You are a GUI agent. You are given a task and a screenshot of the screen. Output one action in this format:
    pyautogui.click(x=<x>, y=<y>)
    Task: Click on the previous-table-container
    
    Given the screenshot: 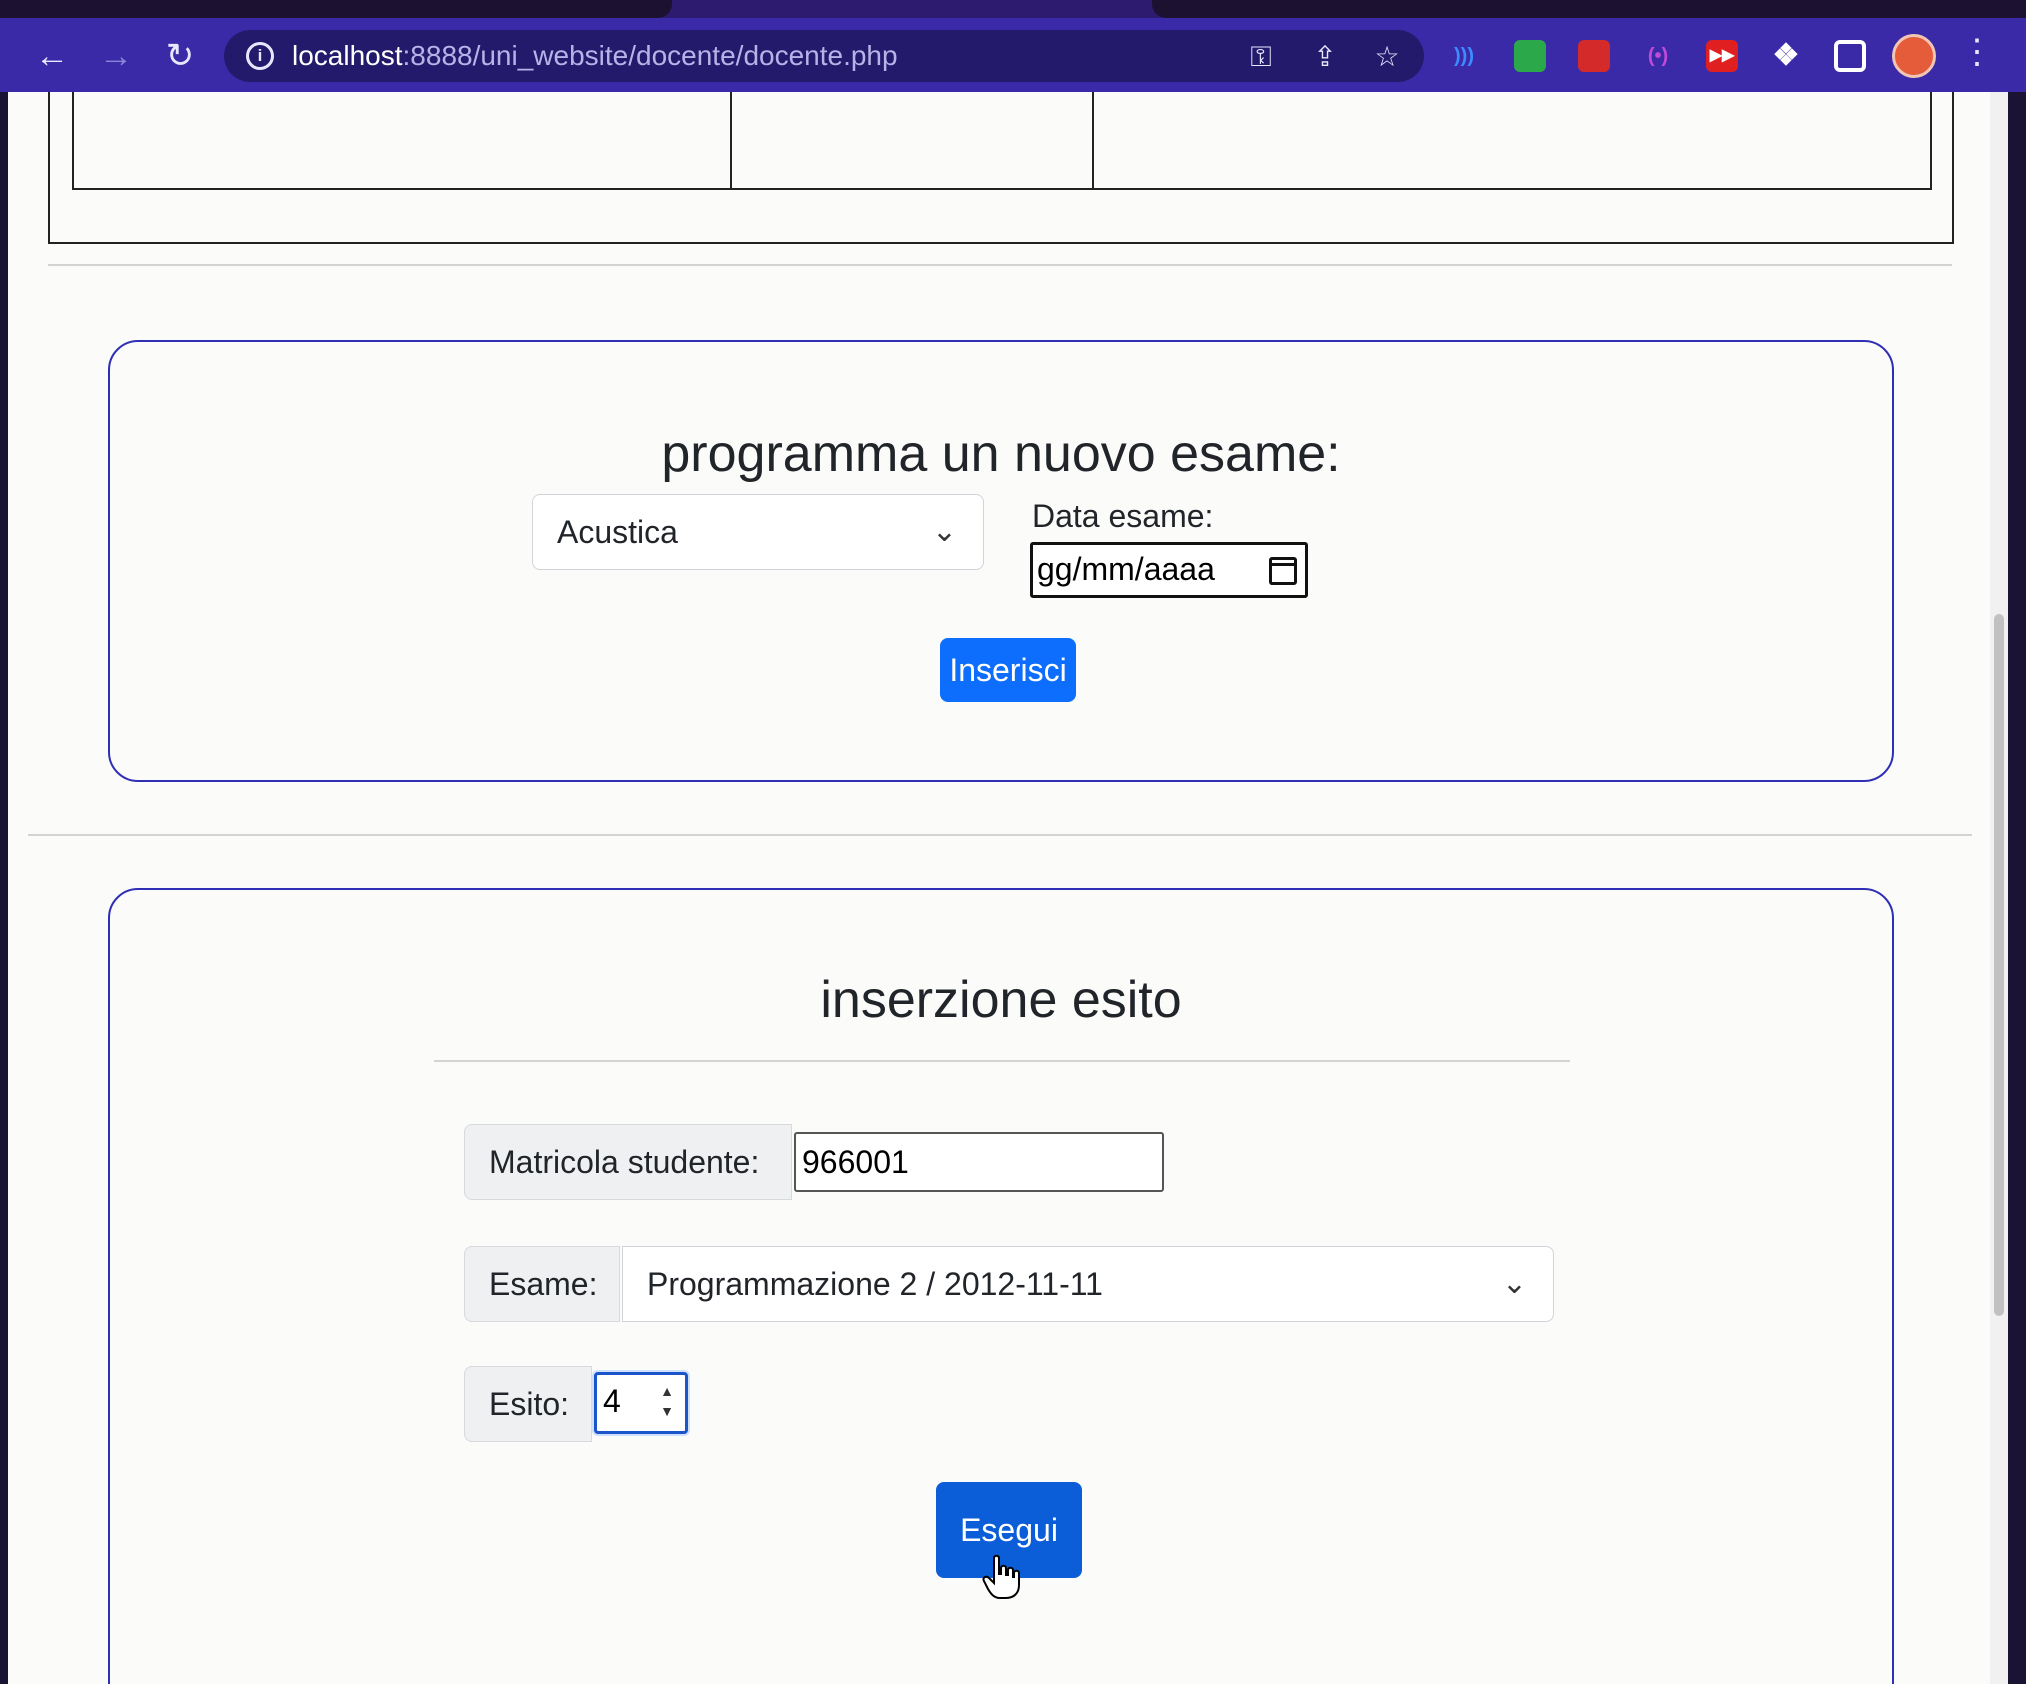 What is the action you would take?
    pyautogui.click(x=1001, y=168)
    